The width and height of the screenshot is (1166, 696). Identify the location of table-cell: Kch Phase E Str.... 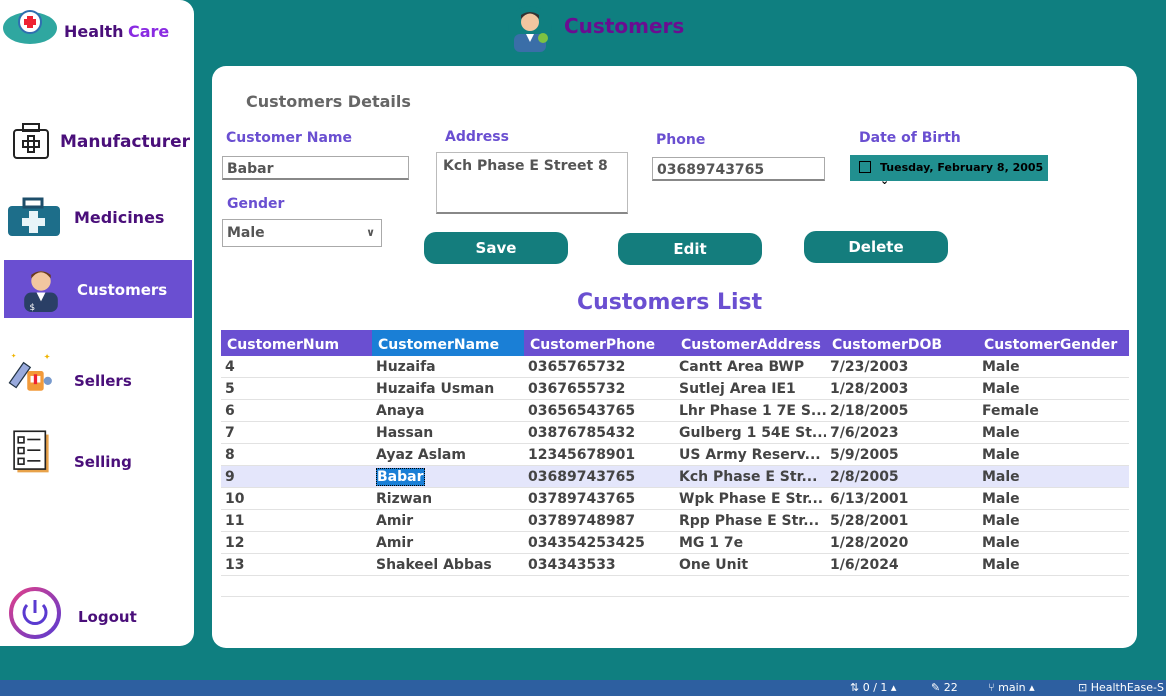
(750, 476).